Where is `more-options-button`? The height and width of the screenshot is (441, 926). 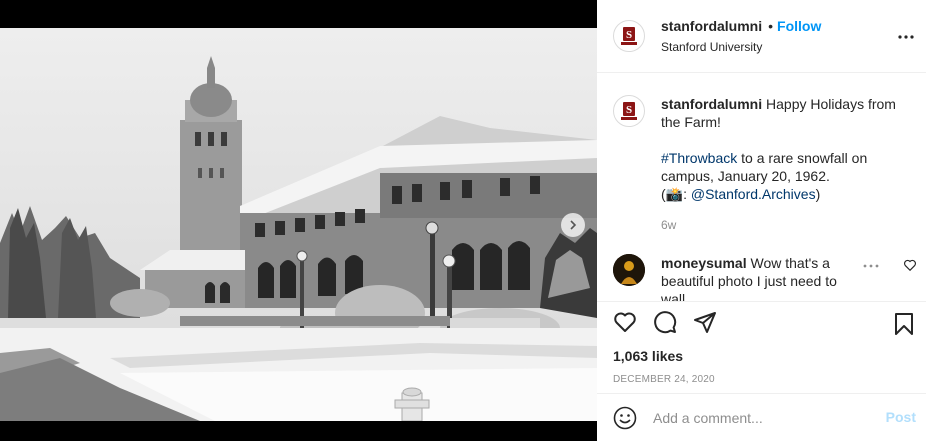 more-options-button is located at coordinates (906, 37).